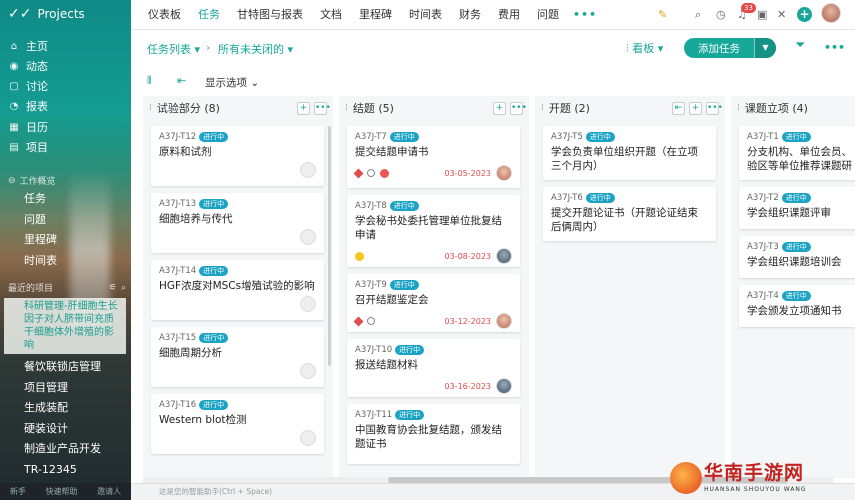 The height and width of the screenshot is (500, 855). I want to click on more-tabs-button: •••, so click(585, 14).